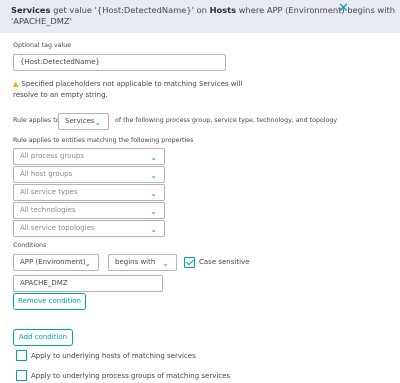 This screenshot has width=400, height=383. Describe the element at coordinates (48, 210) in the screenshot. I see `technologies-value: All technologies` at that location.